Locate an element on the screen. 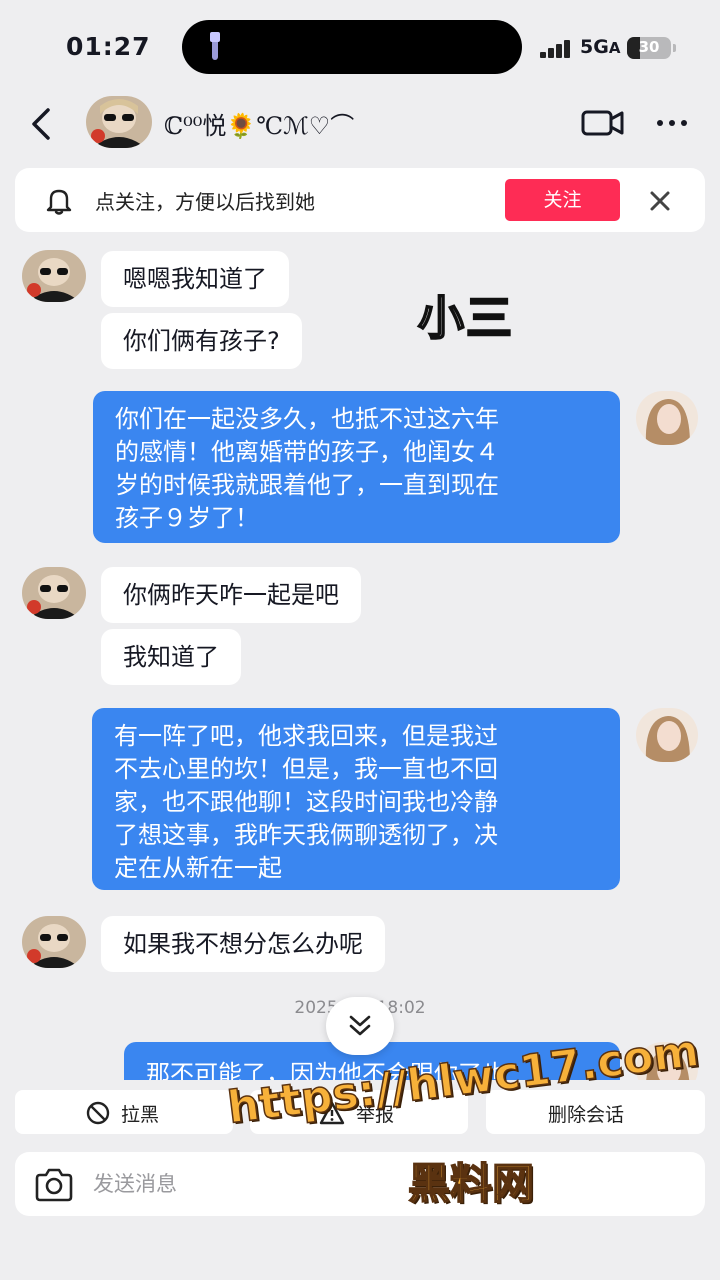  follow-button: 关注 is located at coordinates (562, 200).